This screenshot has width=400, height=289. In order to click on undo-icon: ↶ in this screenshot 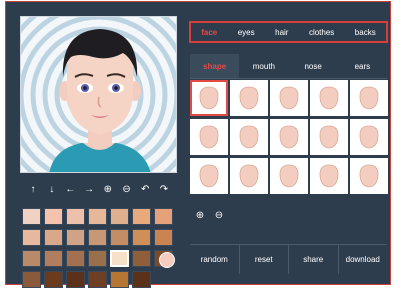, I will do `click(145, 190)`.